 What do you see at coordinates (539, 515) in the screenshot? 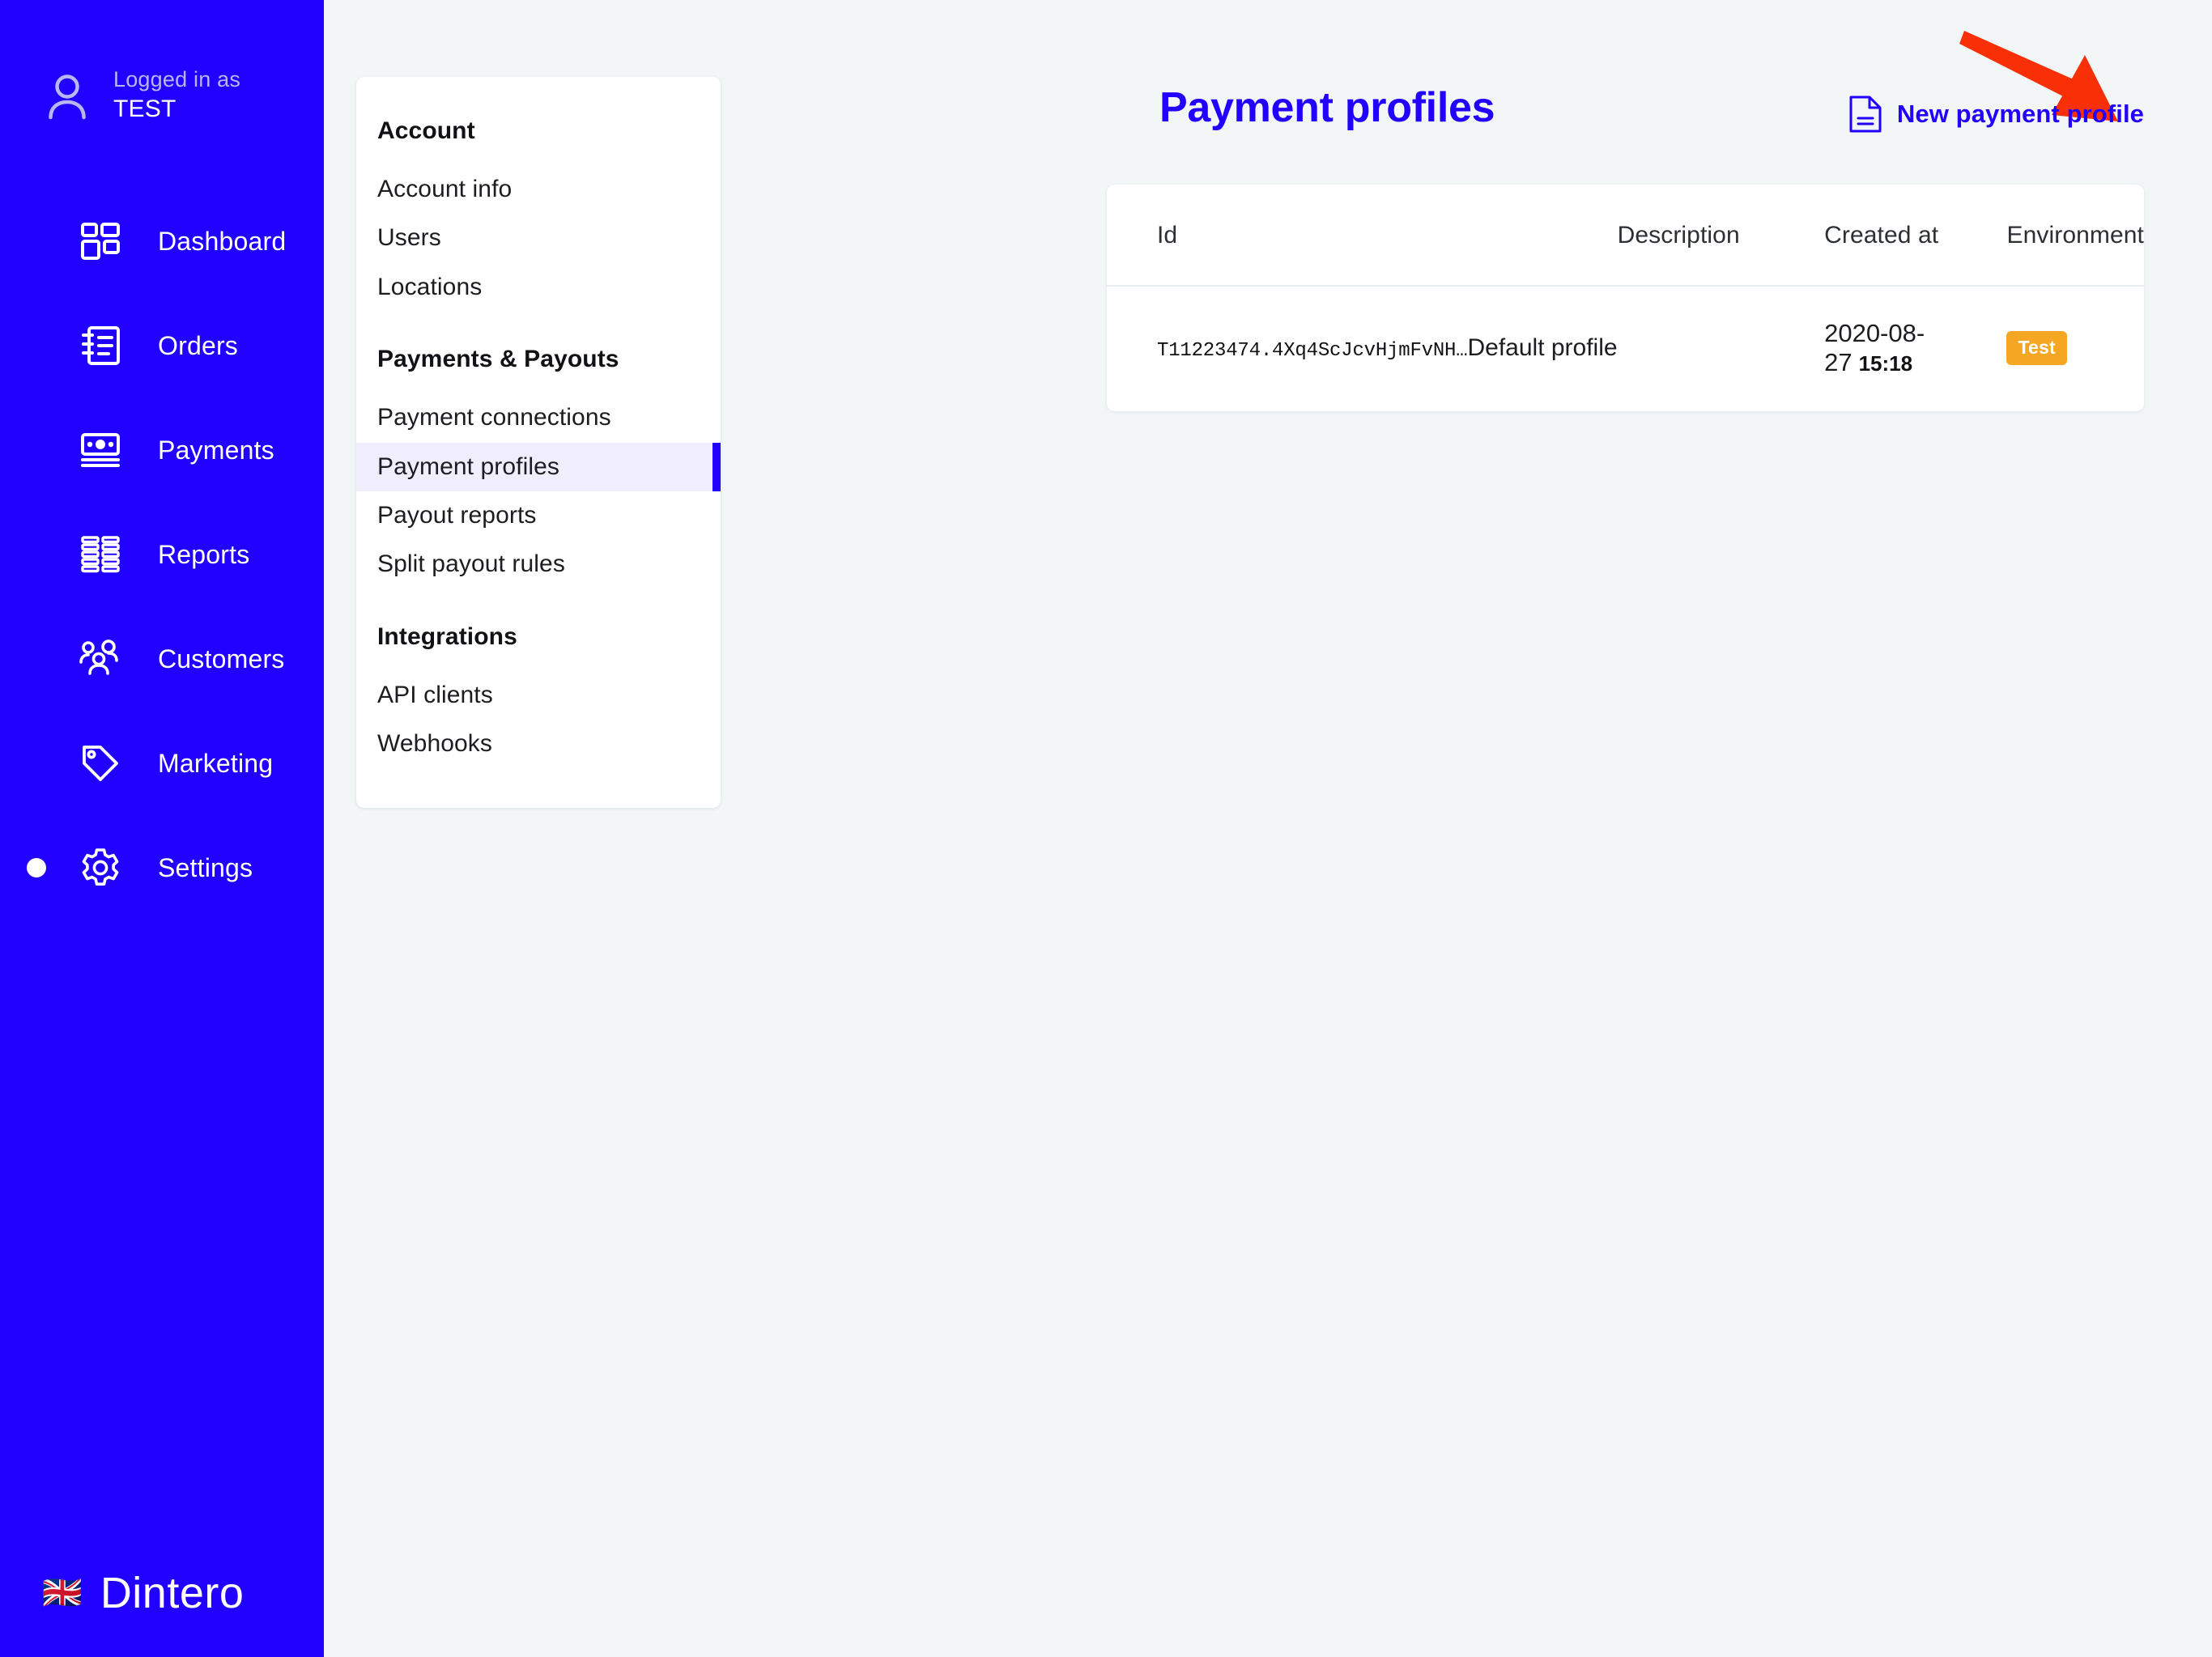
I see `submenu-item-payout-reports: Payout reports` at bounding box center [539, 515].